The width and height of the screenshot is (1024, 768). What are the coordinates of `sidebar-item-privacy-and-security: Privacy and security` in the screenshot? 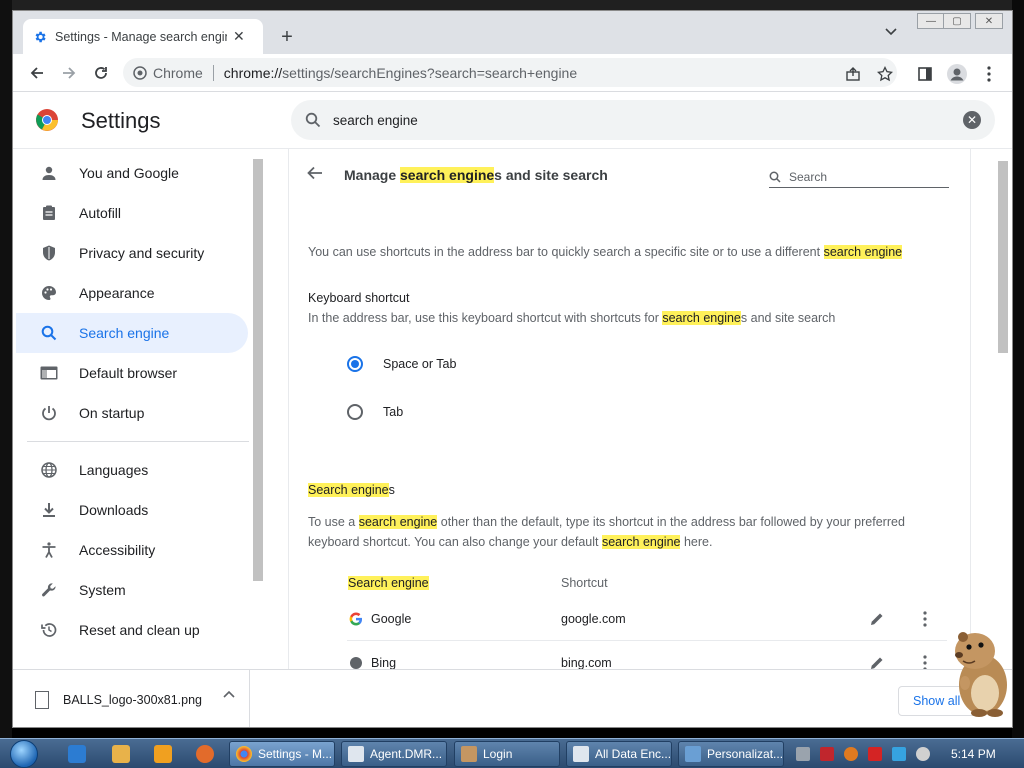 It's located at (138, 253).